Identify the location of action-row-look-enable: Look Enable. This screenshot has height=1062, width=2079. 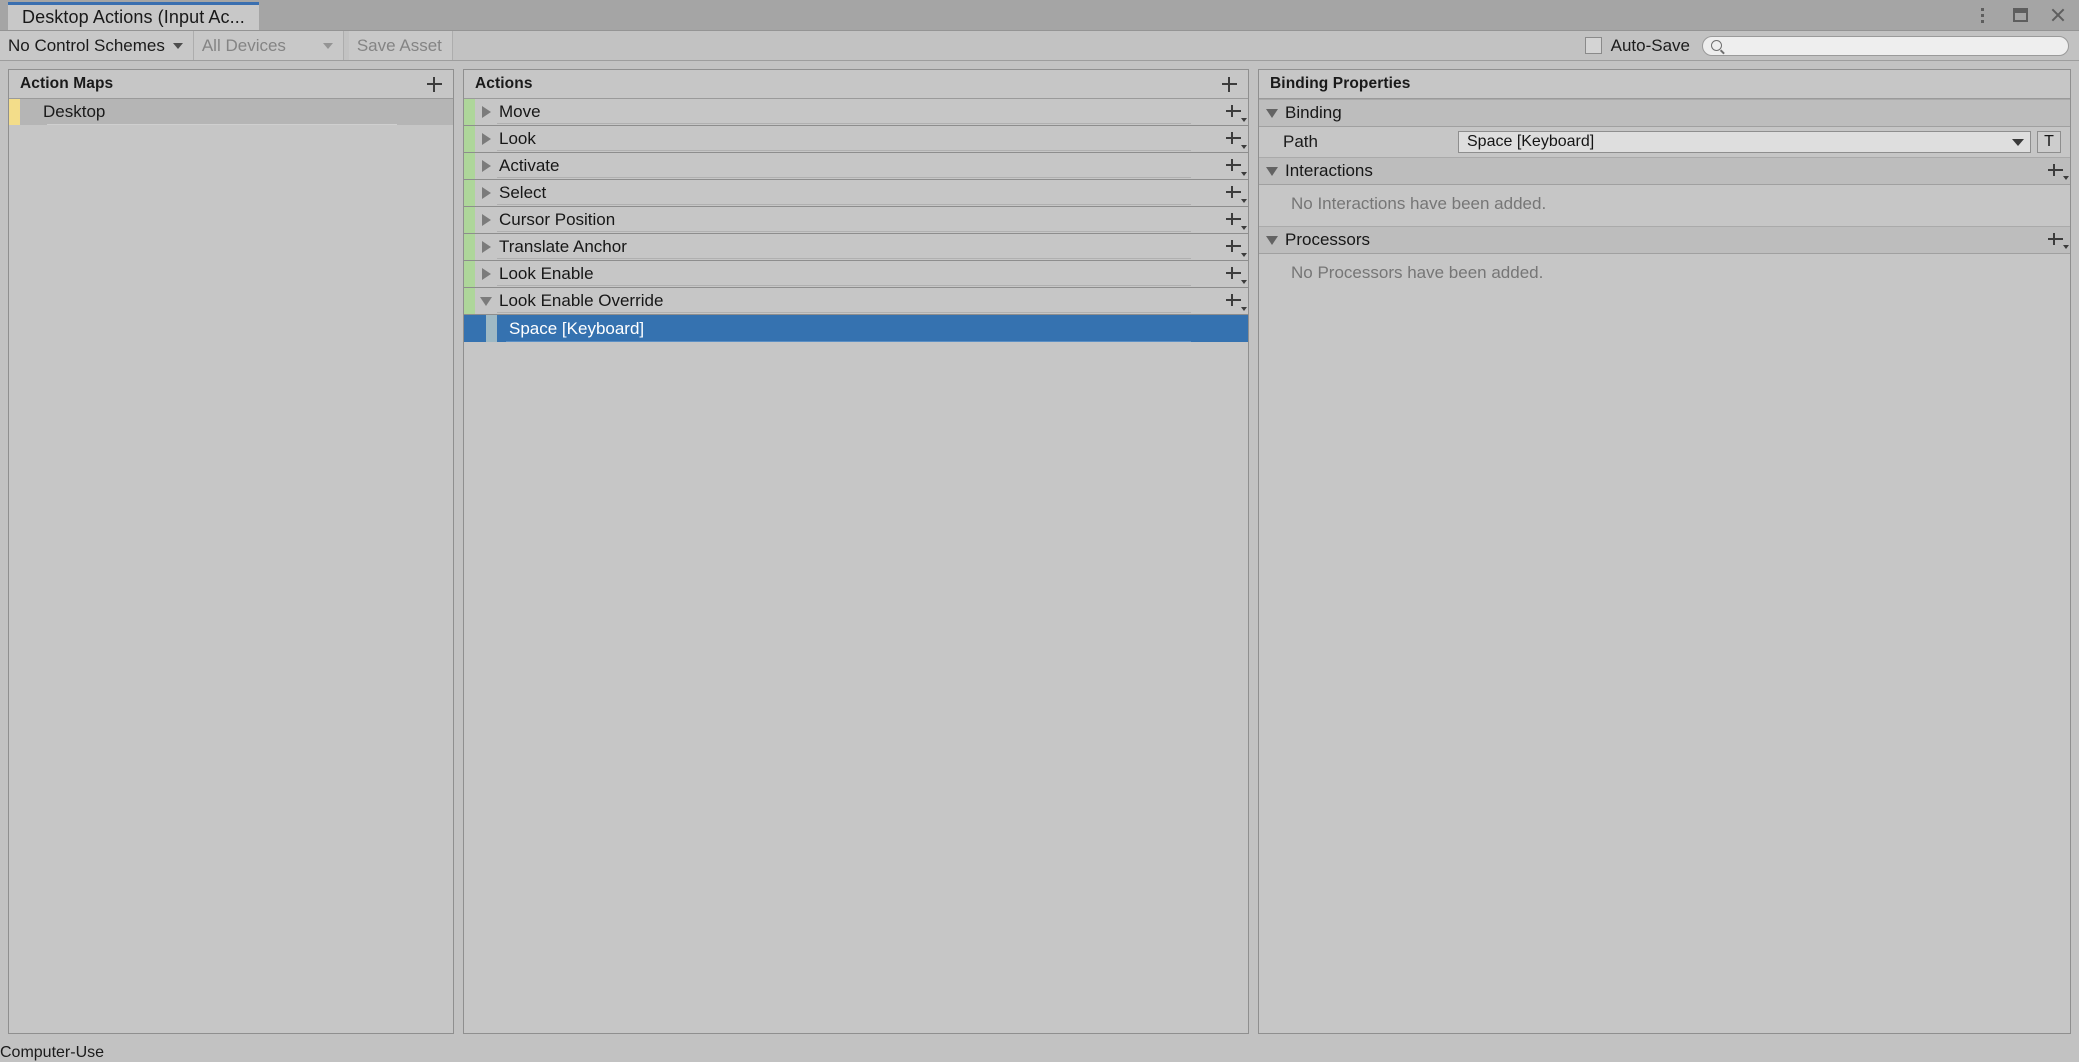
(856, 274).